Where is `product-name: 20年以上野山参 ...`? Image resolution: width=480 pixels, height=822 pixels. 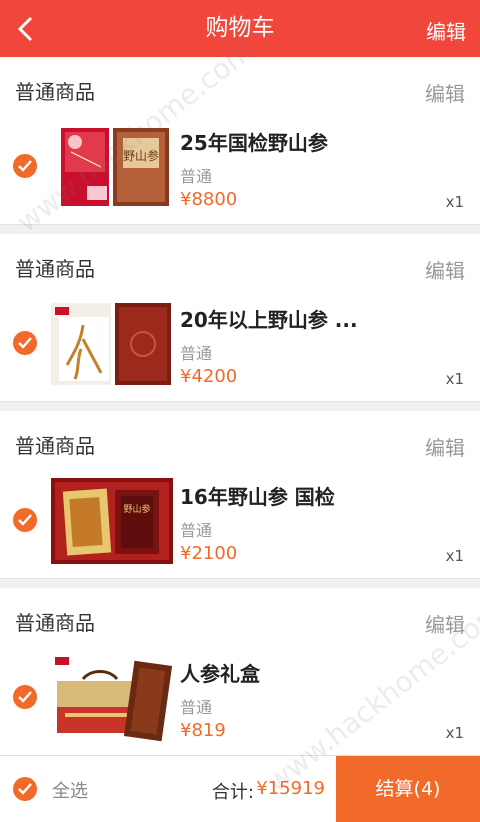
product-name: 20年以上野山参 ... is located at coordinates (269, 318).